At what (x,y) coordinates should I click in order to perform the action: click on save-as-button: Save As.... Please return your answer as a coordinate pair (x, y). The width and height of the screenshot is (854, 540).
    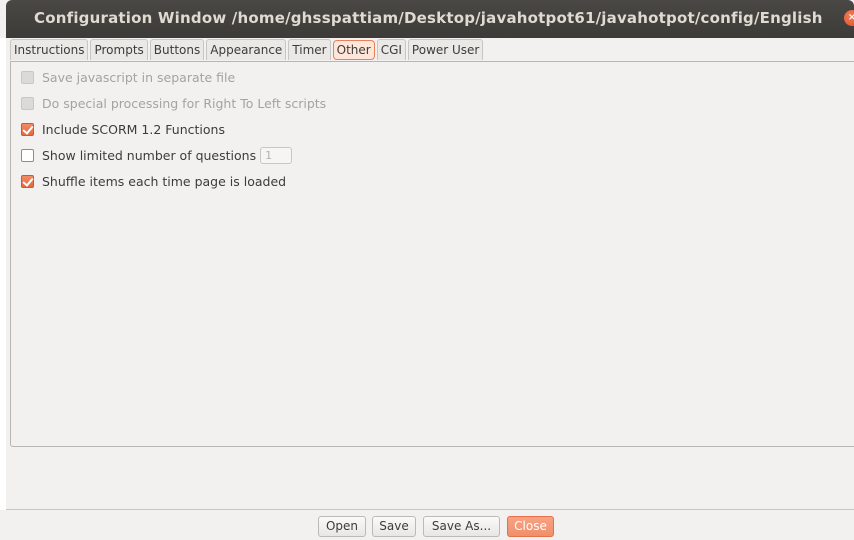
    Looking at the image, I should click on (461, 526).